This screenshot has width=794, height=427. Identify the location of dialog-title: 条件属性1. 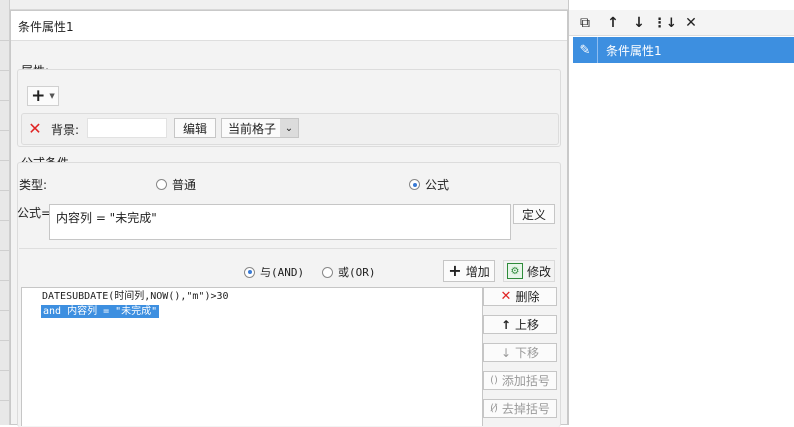
(289, 26).